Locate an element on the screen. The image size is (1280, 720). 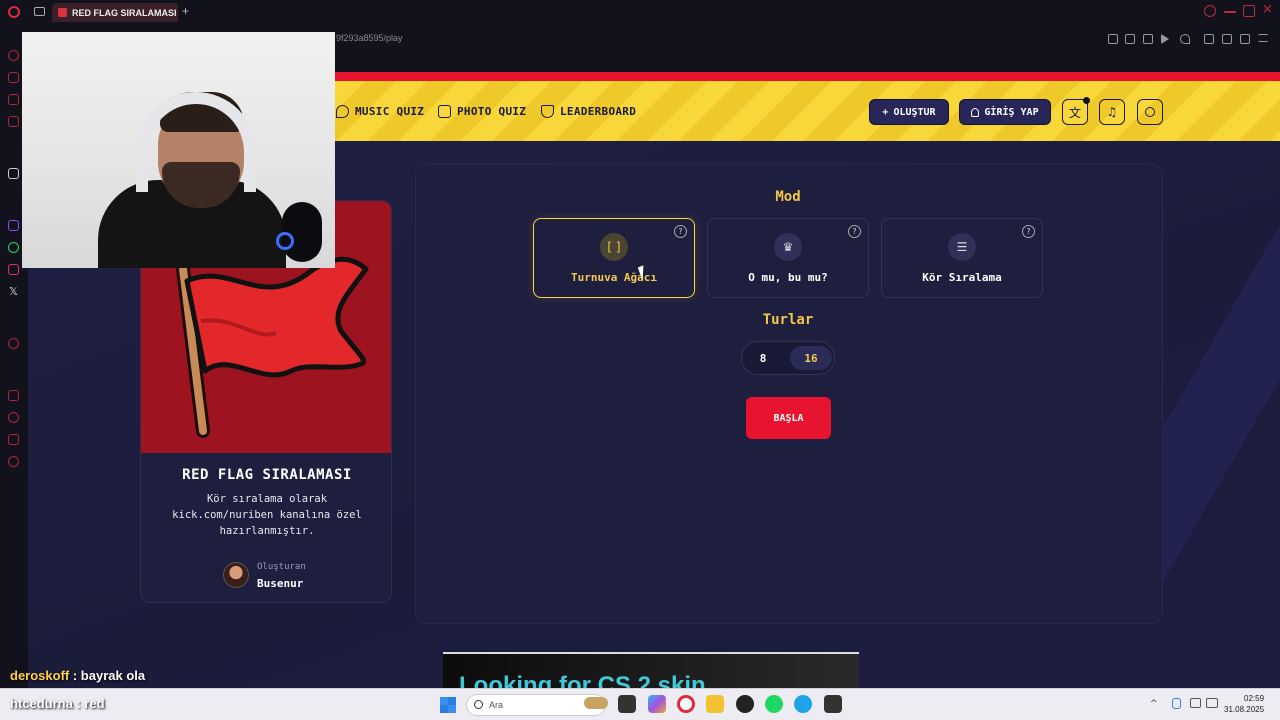
taskbar-edge-icon is located at coordinates (803, 704).